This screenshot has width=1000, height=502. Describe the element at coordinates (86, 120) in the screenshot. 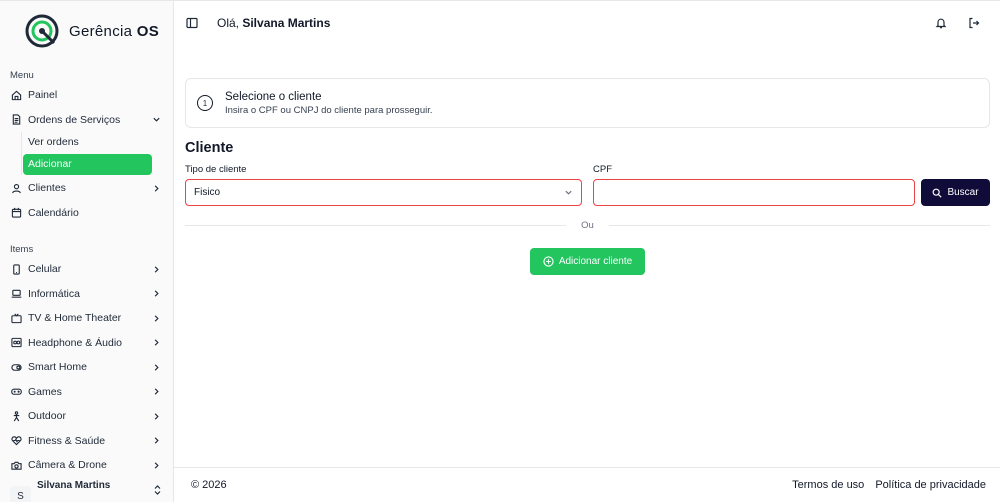

I see `sidebar-item-ordens-de-servicos: Ordens de Serviços` at that location.